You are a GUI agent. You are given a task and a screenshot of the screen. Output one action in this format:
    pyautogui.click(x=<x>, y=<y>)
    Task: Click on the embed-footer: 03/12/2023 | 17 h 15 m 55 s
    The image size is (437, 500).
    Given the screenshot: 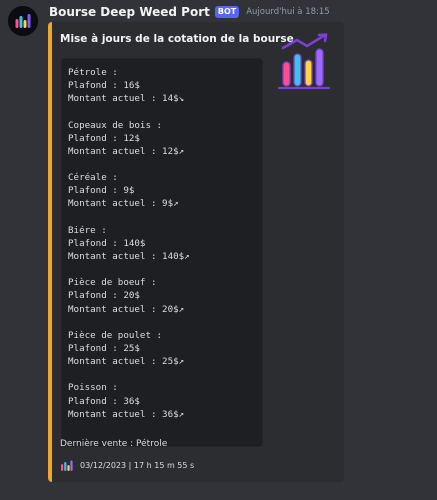 What is the action you would take?
    pyautogui.click(x=127, y=465)
    